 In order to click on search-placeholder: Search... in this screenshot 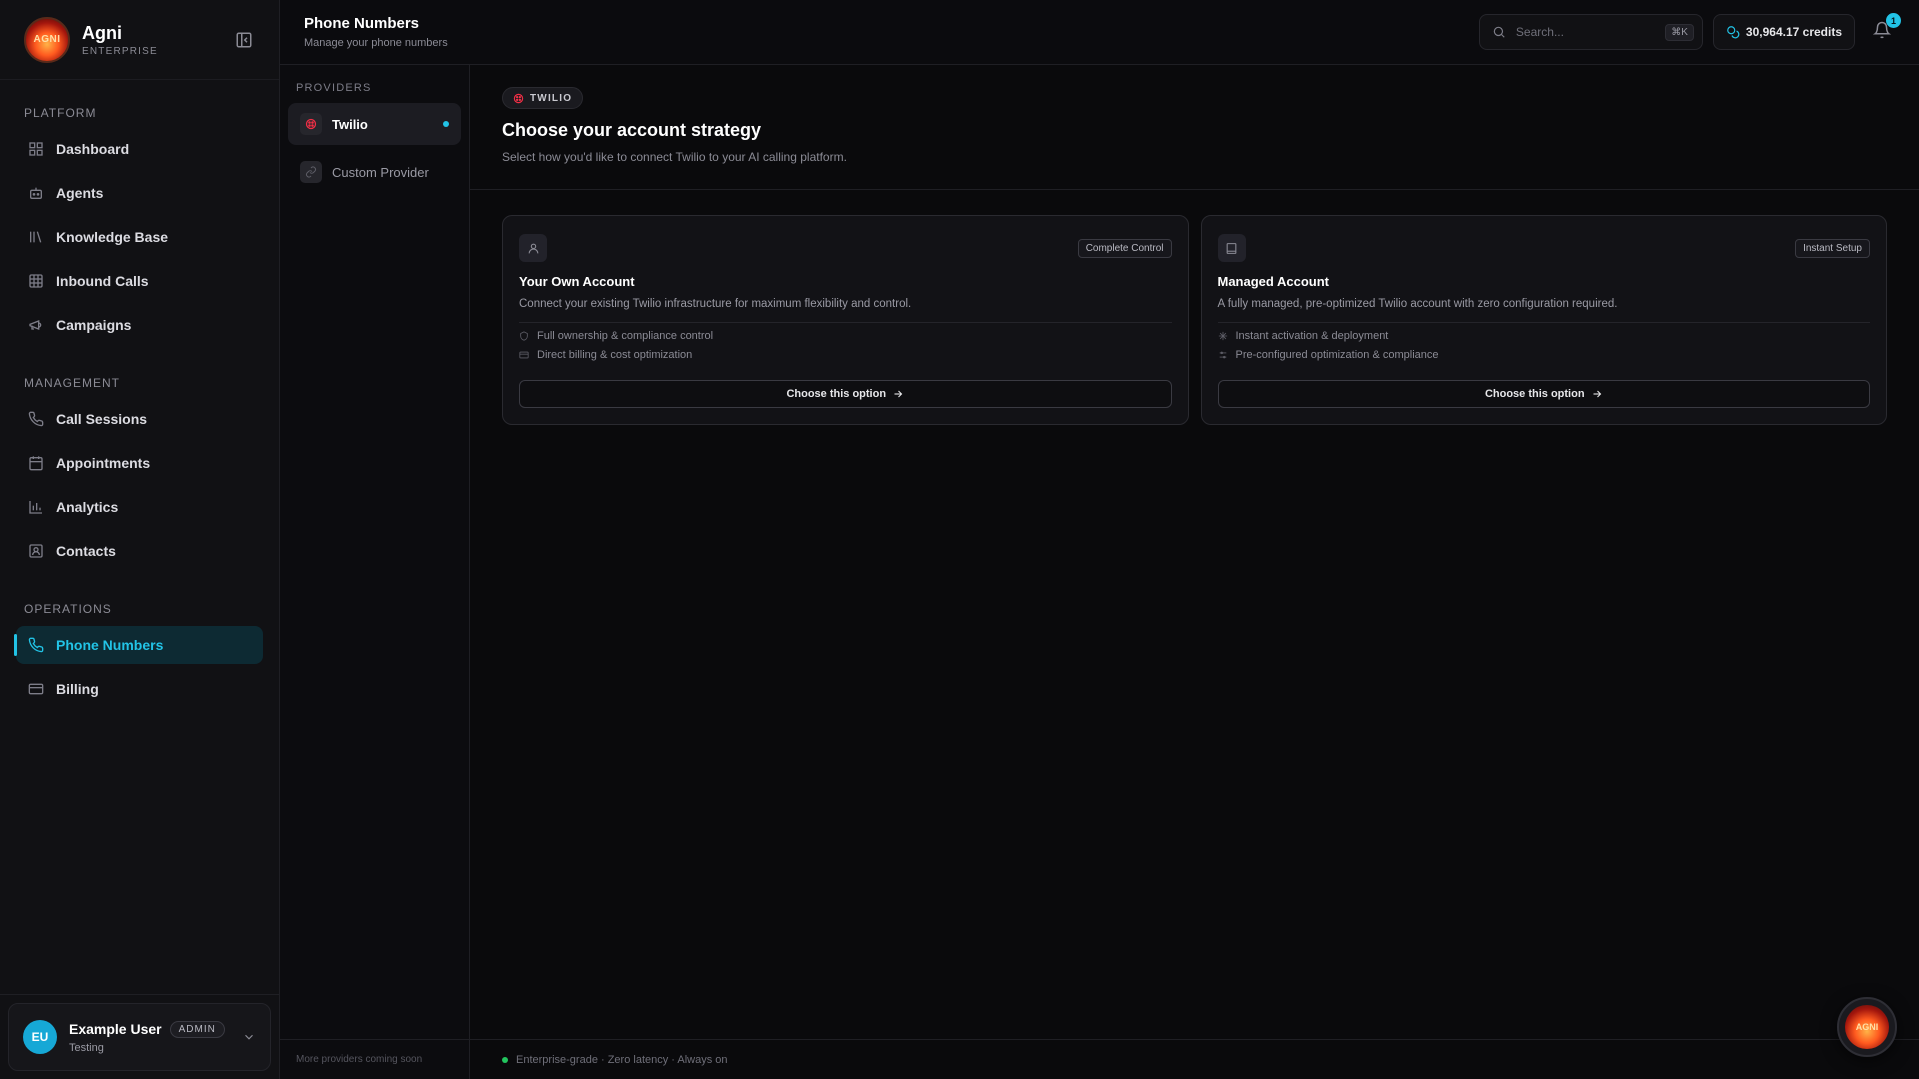, I will do `click(1539, 32)`.